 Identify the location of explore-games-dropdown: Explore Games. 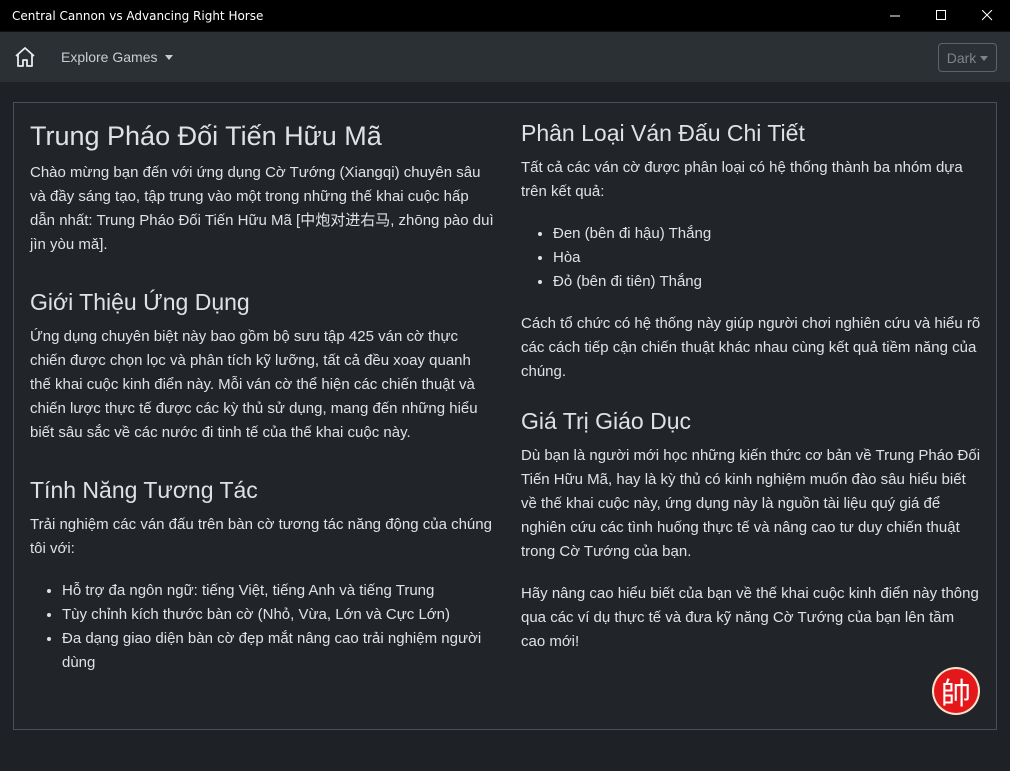
(117, 57).